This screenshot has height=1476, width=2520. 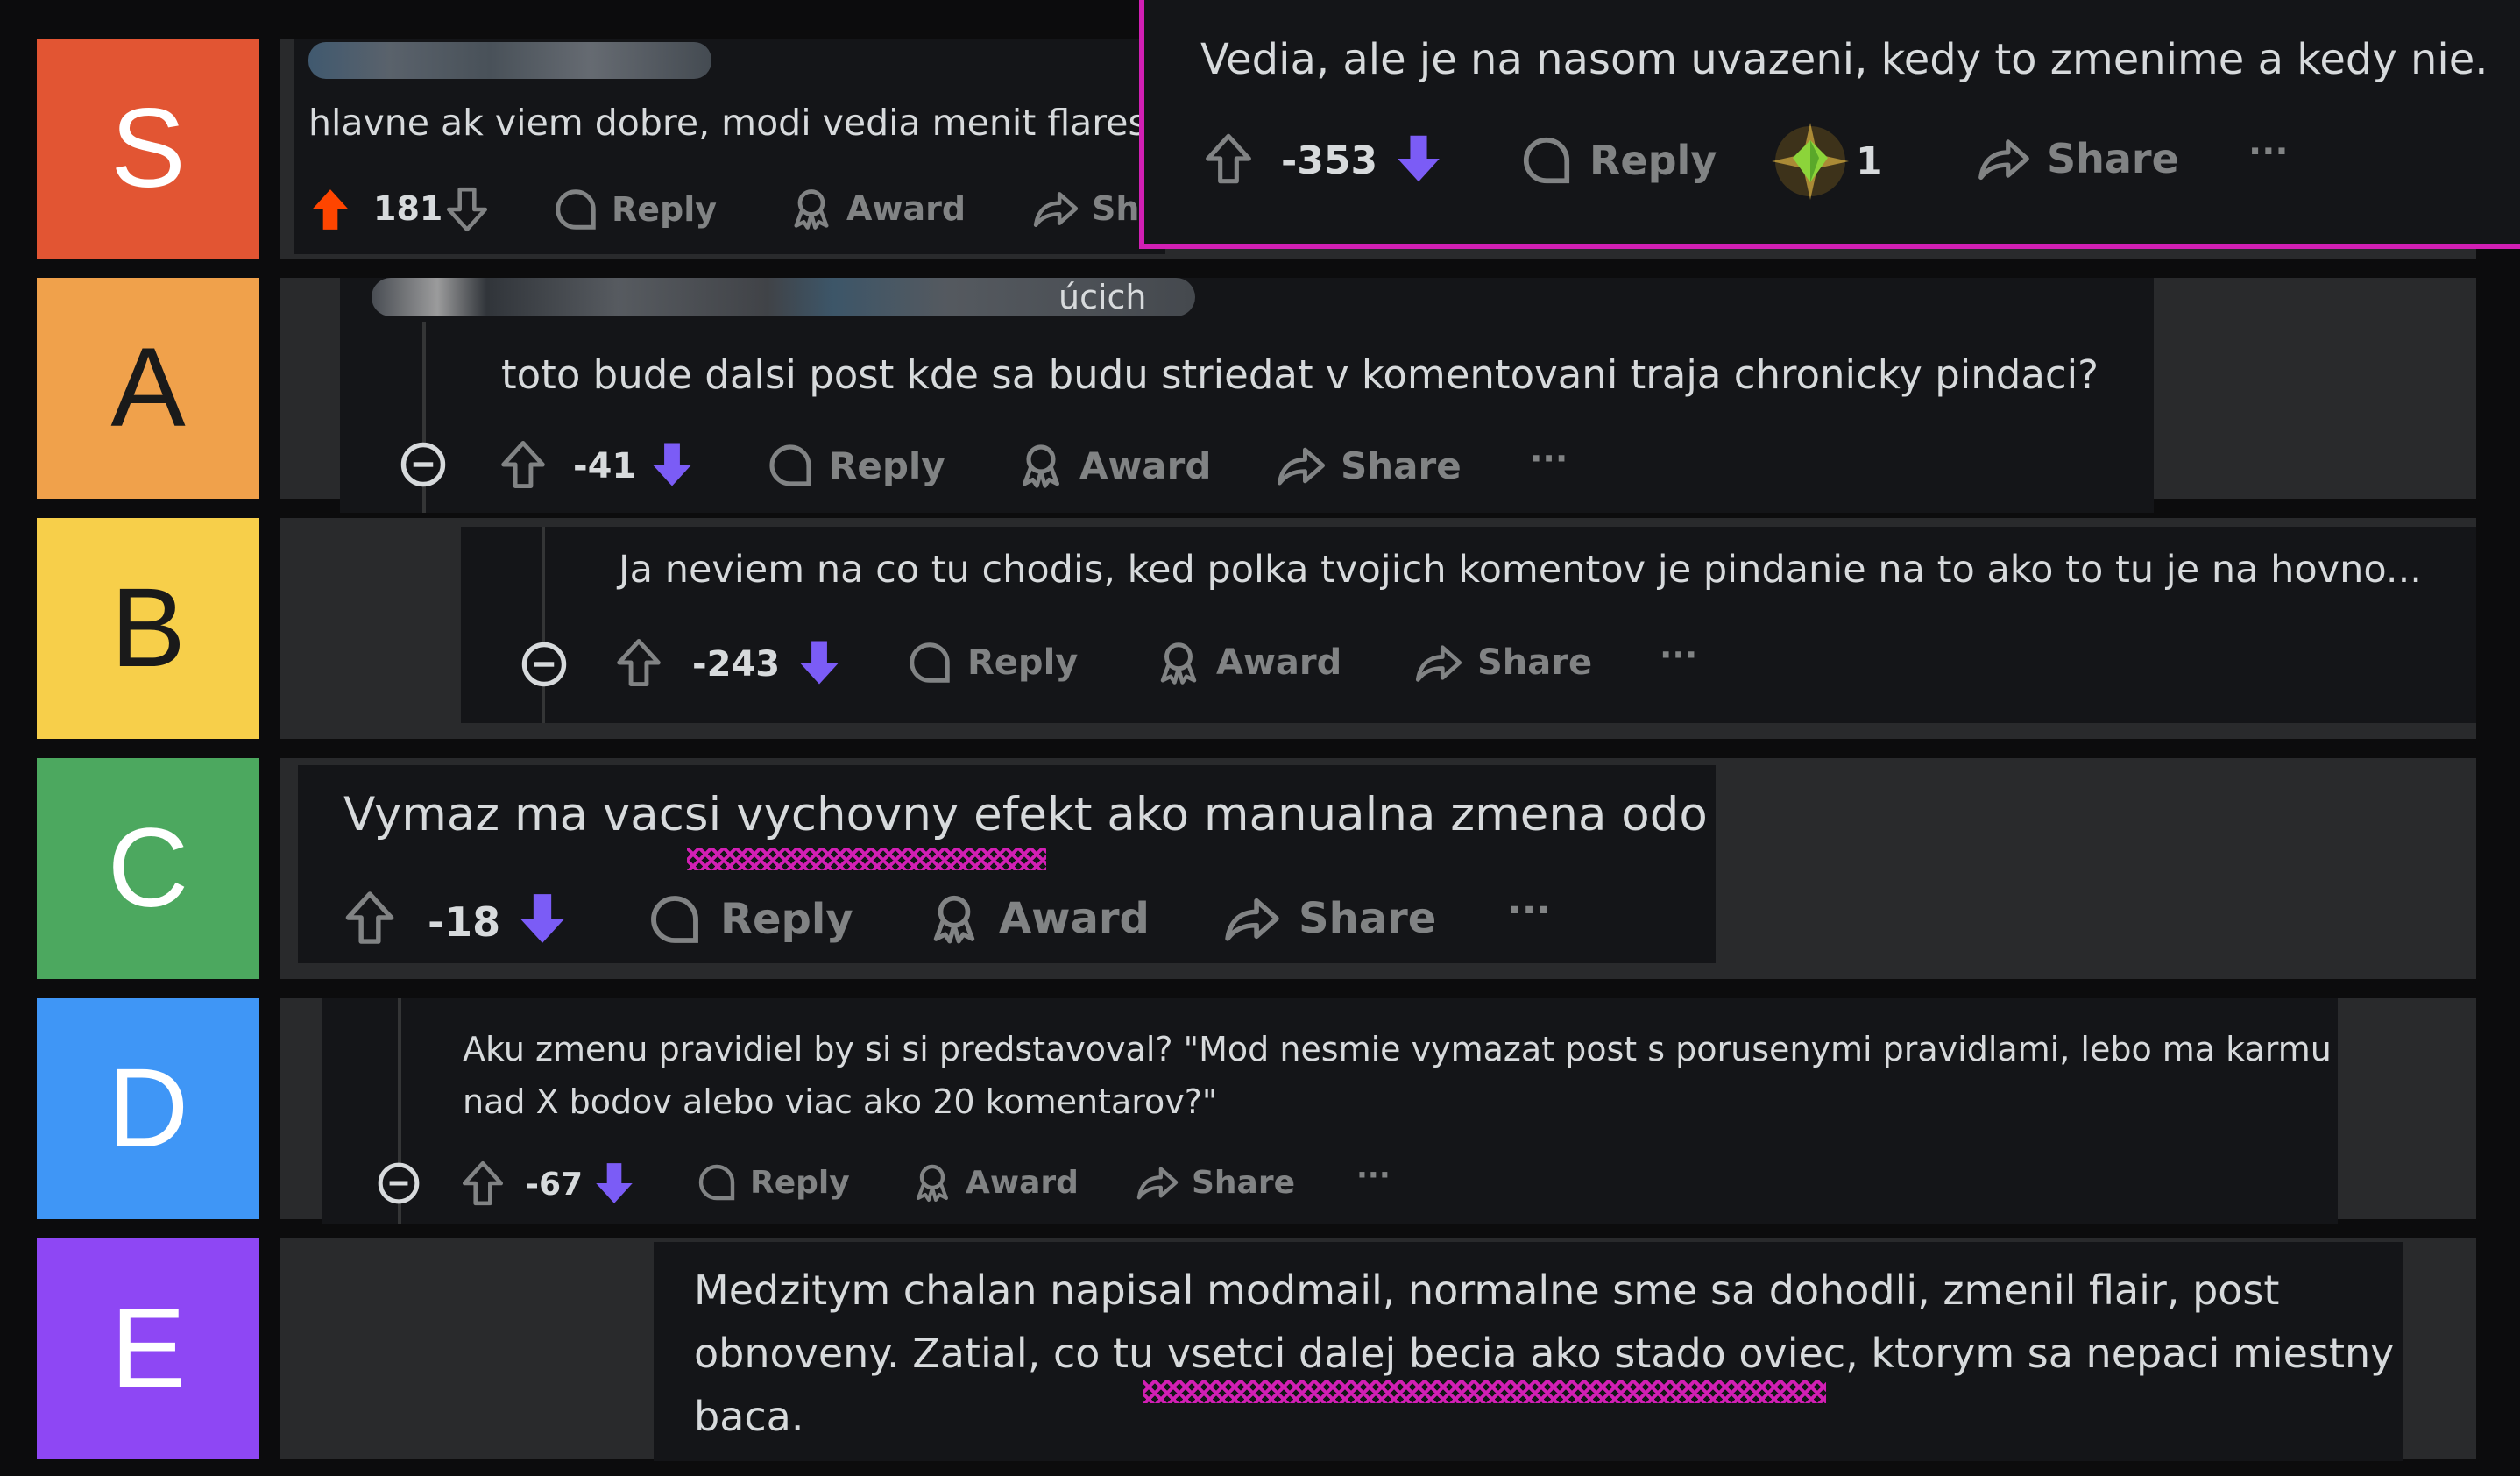 What do you see at coordinates (736, 665) in the screenshot?
I see `vote-score: -243` at bounding box center [736, 665].